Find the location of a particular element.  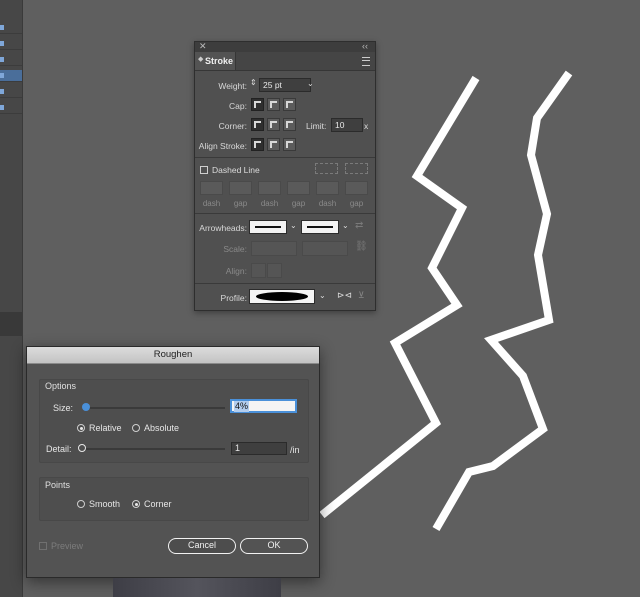

tab-stroke: ◆ Stroke is located at coordinates (215, 61).